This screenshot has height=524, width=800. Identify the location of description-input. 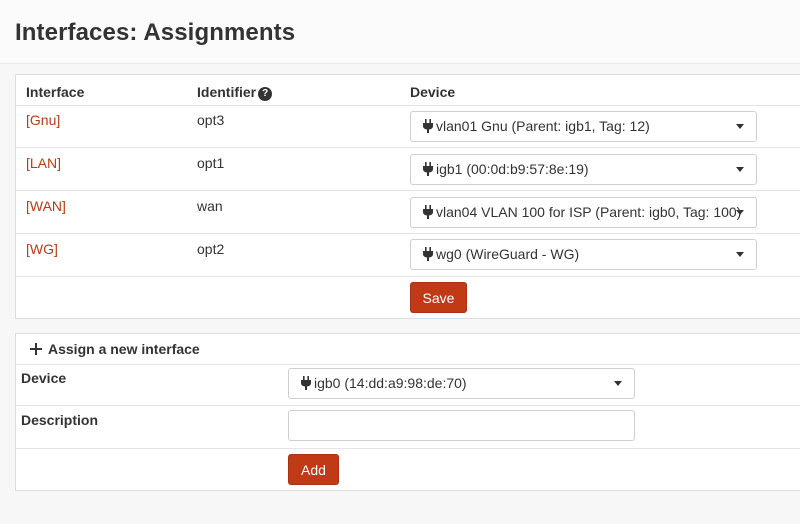
(461, 425).